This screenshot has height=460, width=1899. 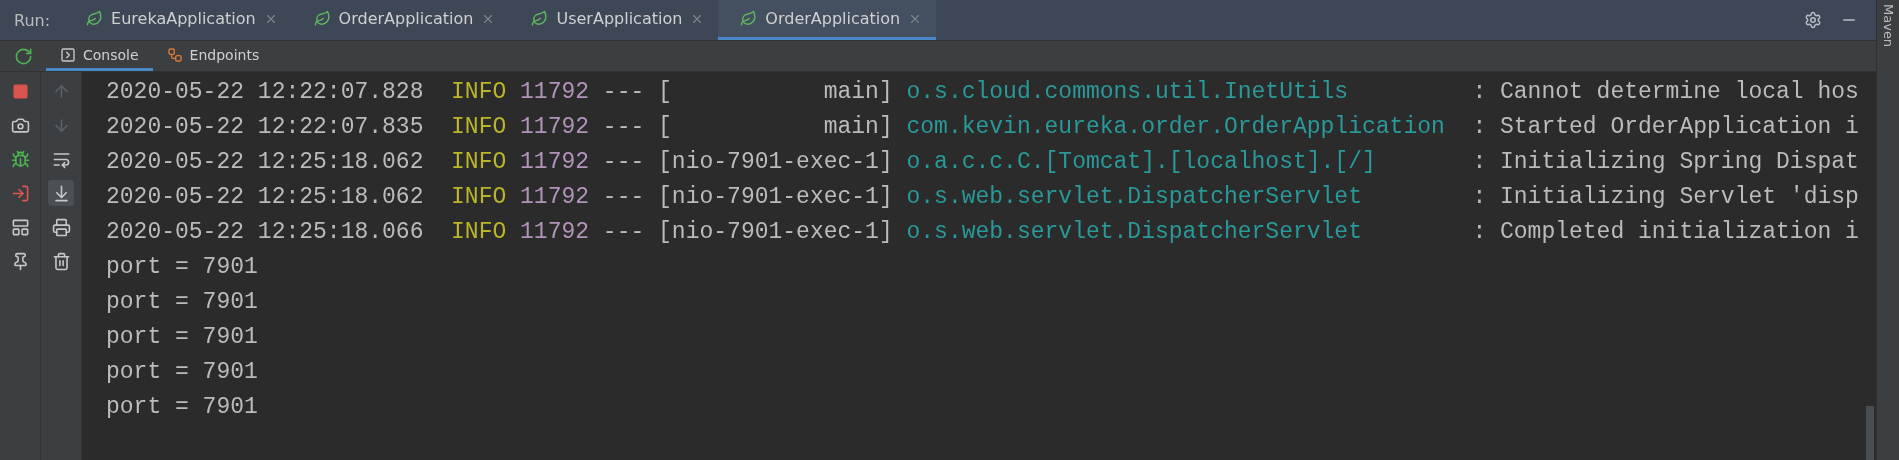 I want to click on terminal-icon, so click(x=68, y=54).